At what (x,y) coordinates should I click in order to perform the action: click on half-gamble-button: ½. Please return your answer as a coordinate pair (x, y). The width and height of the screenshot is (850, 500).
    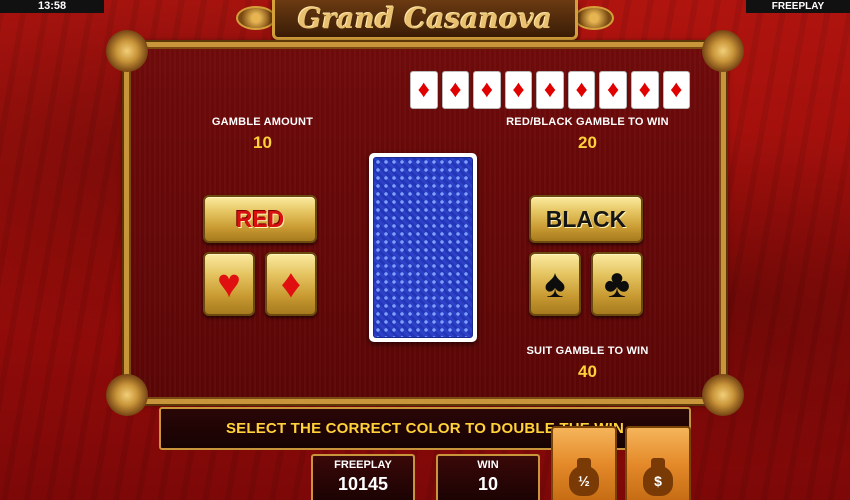
    Looking at the image, I should click on (584, 463).